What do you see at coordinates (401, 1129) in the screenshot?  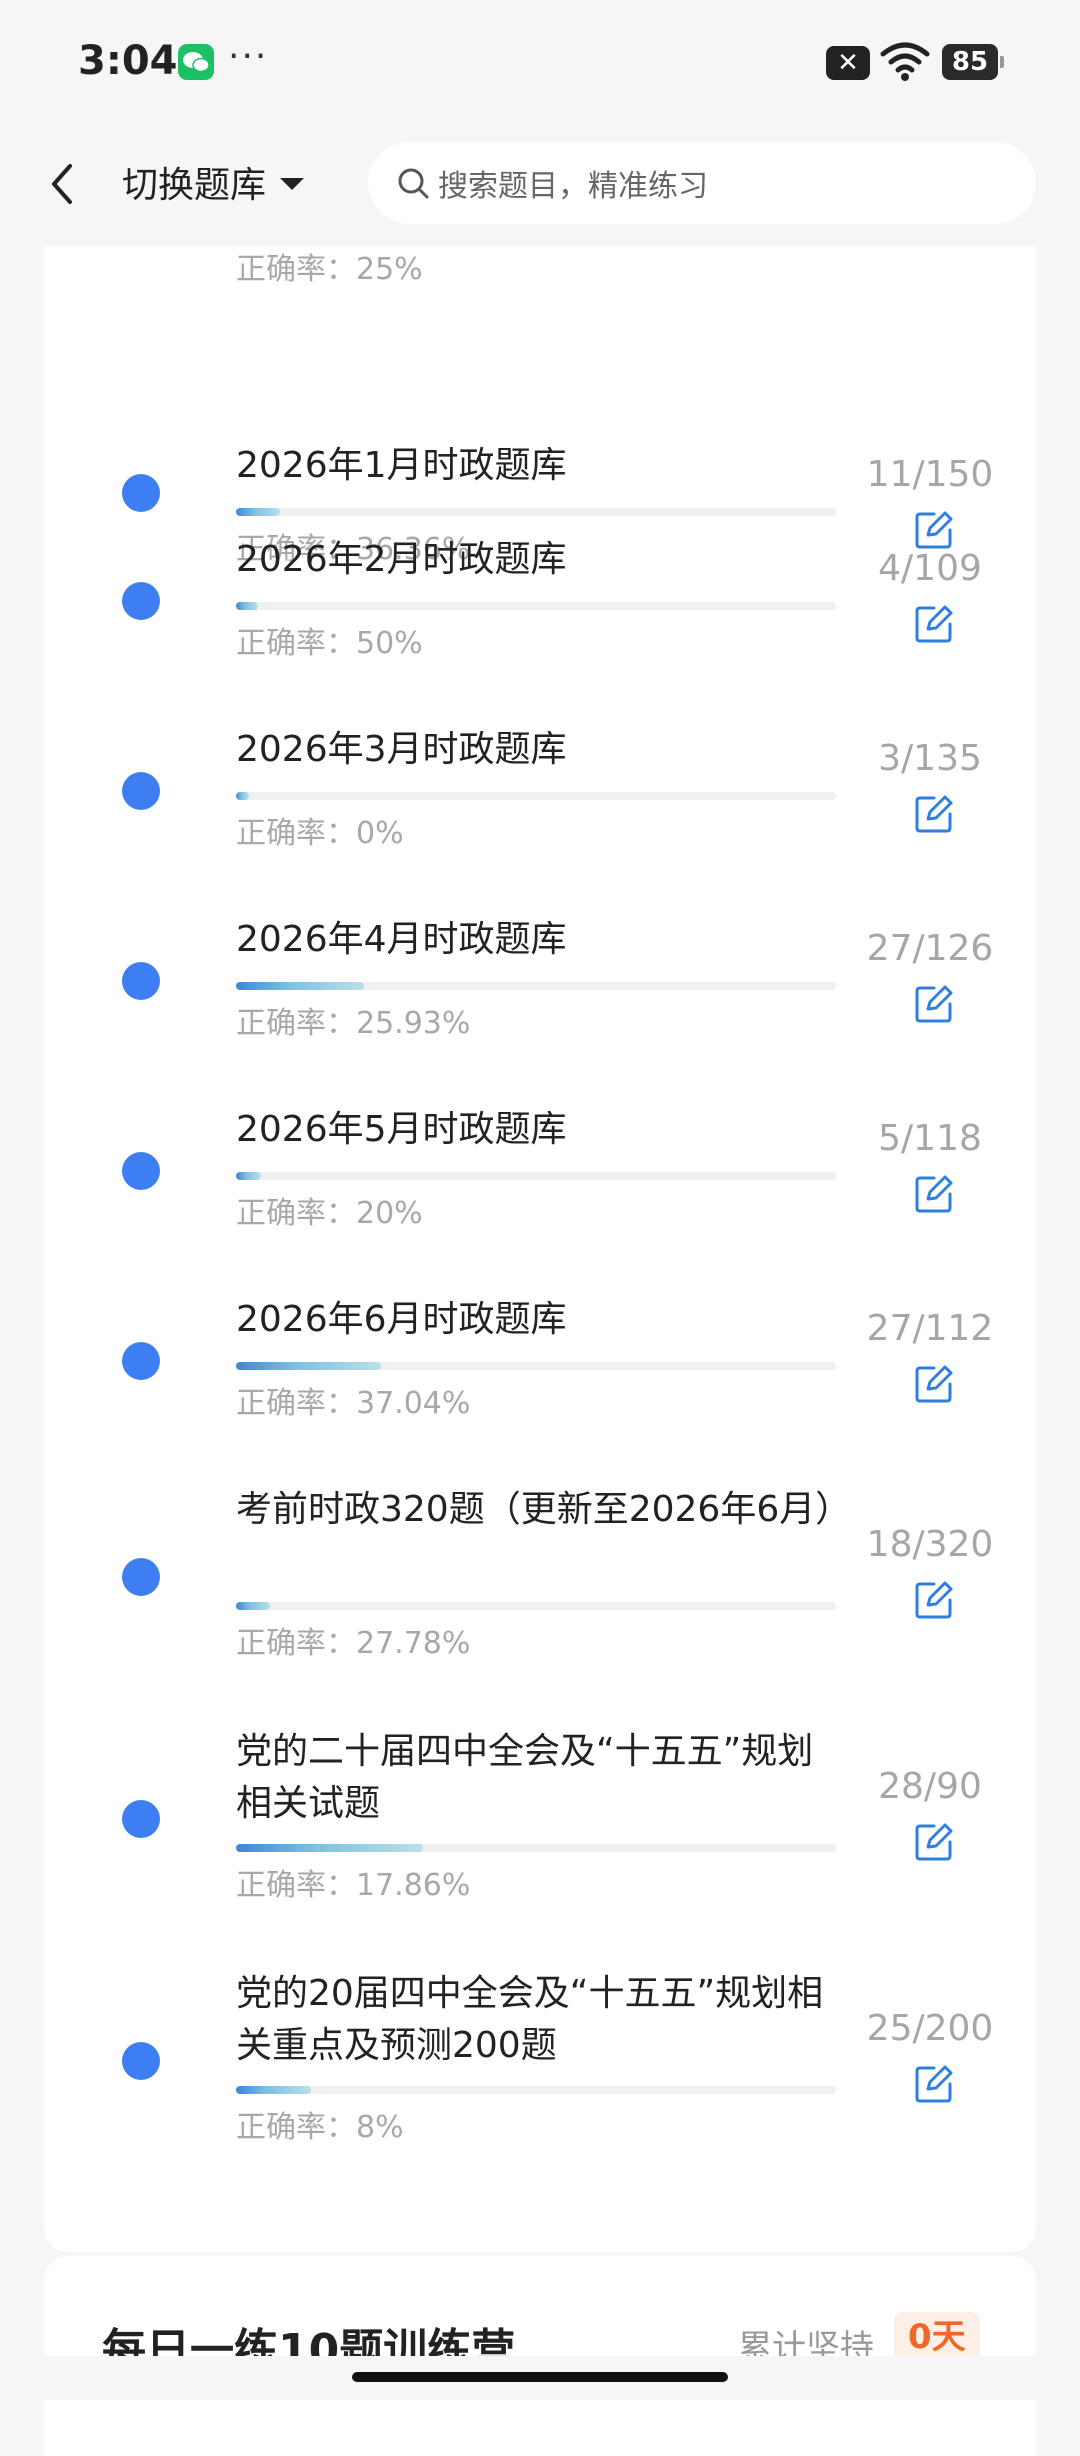 I see `bank-title: 2026年5月时政题库` at bounding box center [401, 1129].